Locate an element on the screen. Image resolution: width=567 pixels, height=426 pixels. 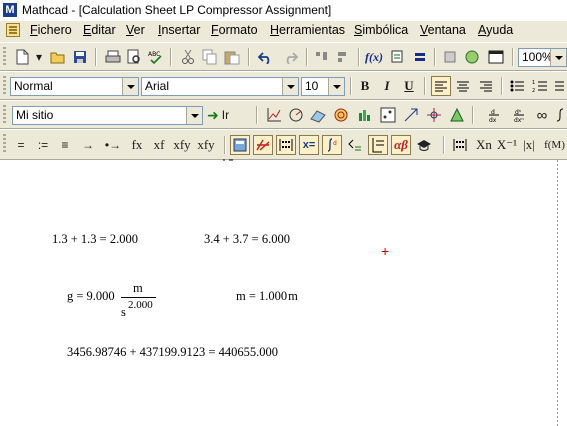
calculus-palette-icon: d is located at coordinates (332, 145).